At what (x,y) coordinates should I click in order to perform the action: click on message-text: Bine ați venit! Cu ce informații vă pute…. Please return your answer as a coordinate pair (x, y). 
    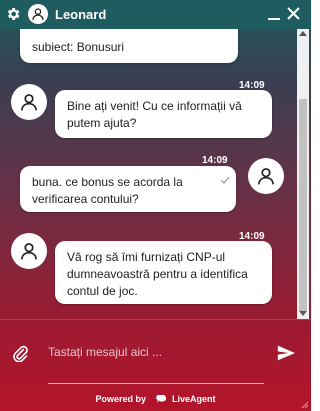
    Looking at the image, I should click on (154, 114).